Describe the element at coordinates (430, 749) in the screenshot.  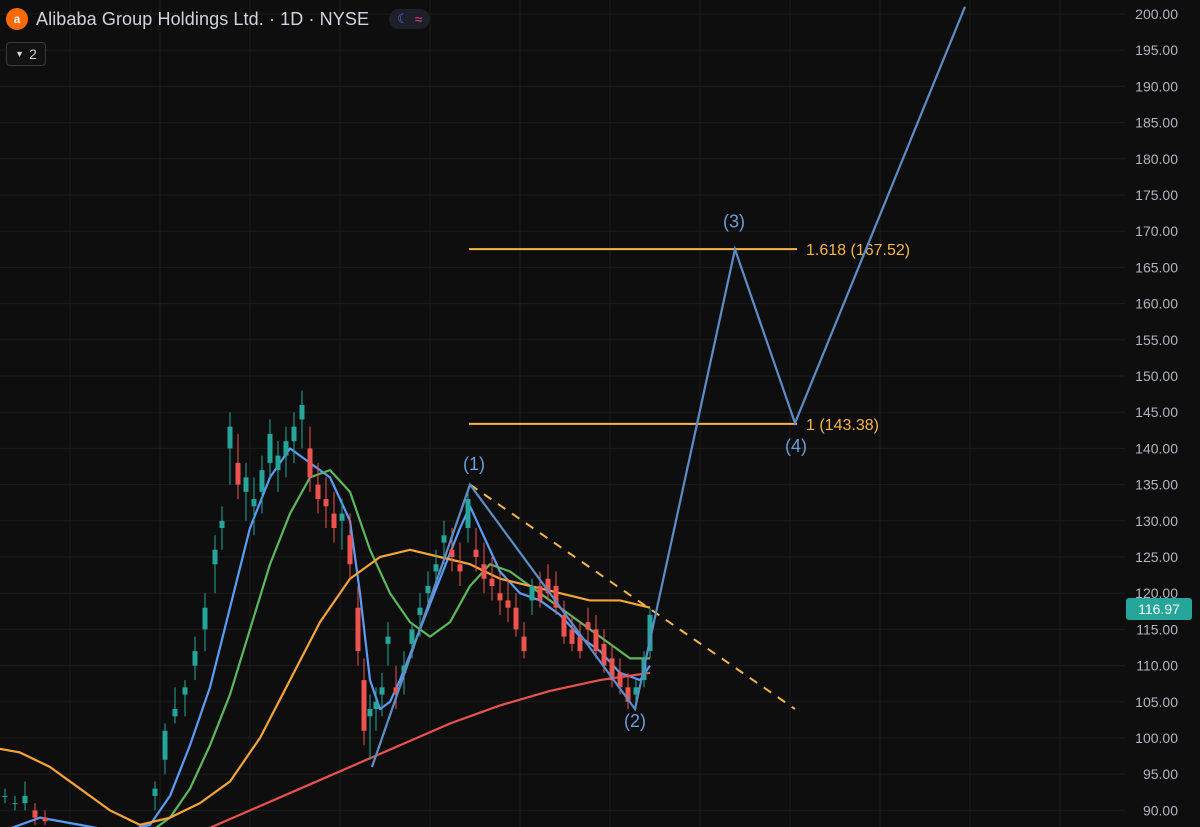
I see `ema-long-line` at that location.